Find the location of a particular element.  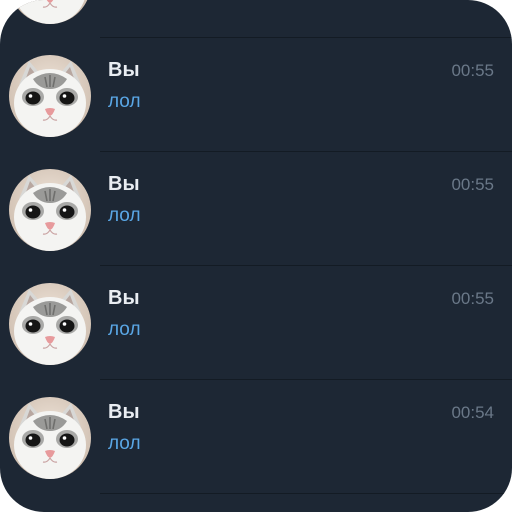

chat-time: 00:54 is located at coordinates (472, 412).